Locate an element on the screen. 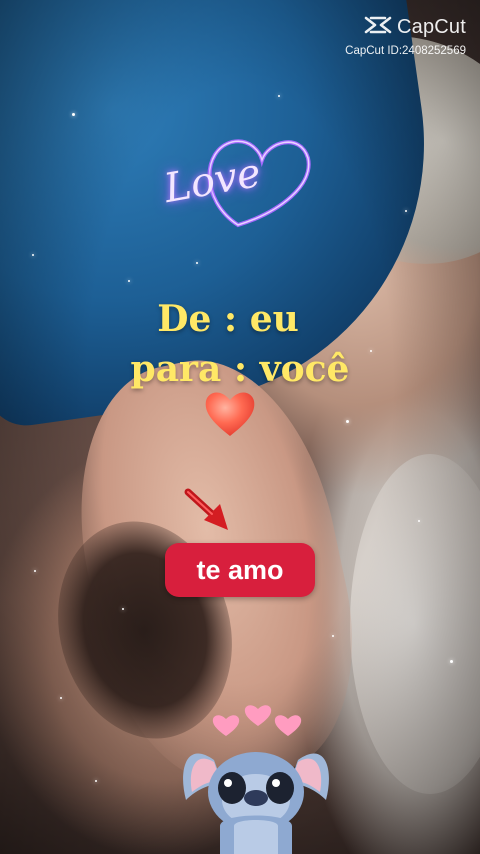  red-heart-icon is located at coordinates (230, 413).